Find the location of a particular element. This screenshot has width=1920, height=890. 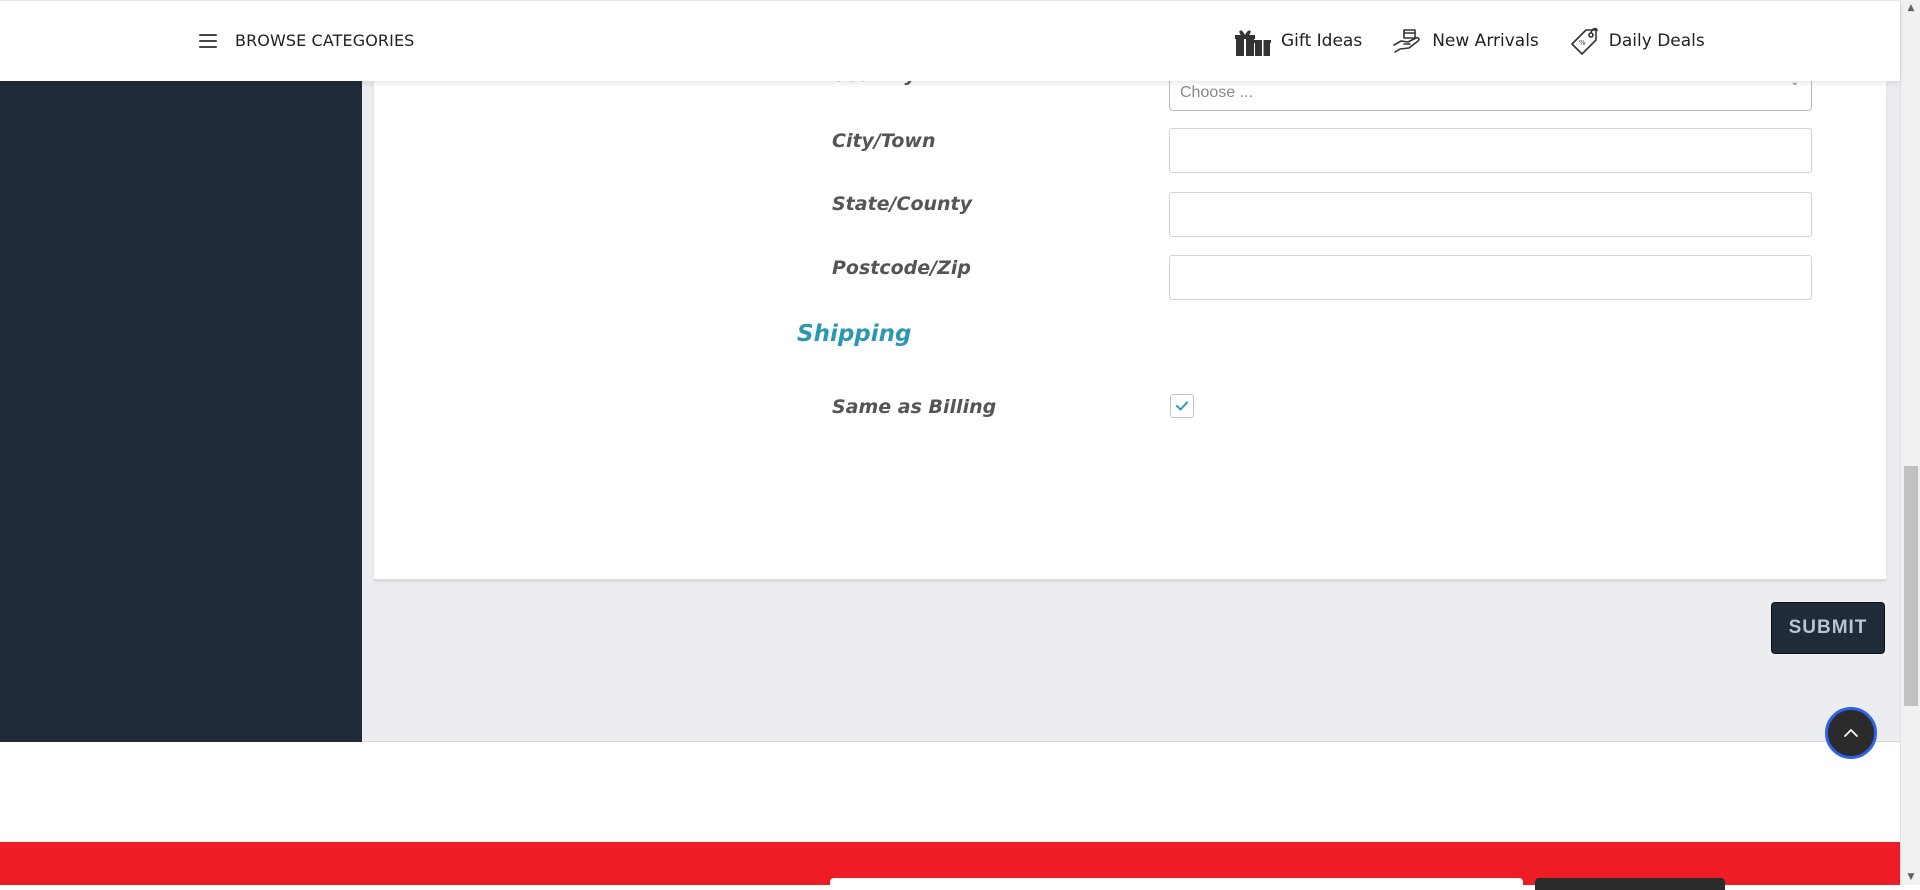

nav-link-new-arrivals: New Arrivals is located at coordinates (1465, 41).